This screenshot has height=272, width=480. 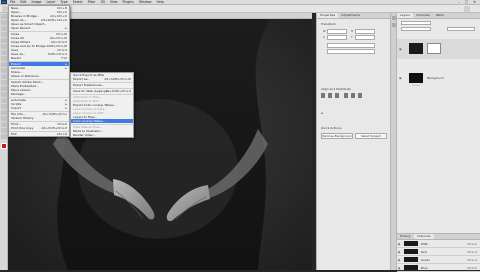 What do you see at coordinates (51, 2) in the screenshot?
I see `menu-layer: Layer` at bounding box center [51, 2].